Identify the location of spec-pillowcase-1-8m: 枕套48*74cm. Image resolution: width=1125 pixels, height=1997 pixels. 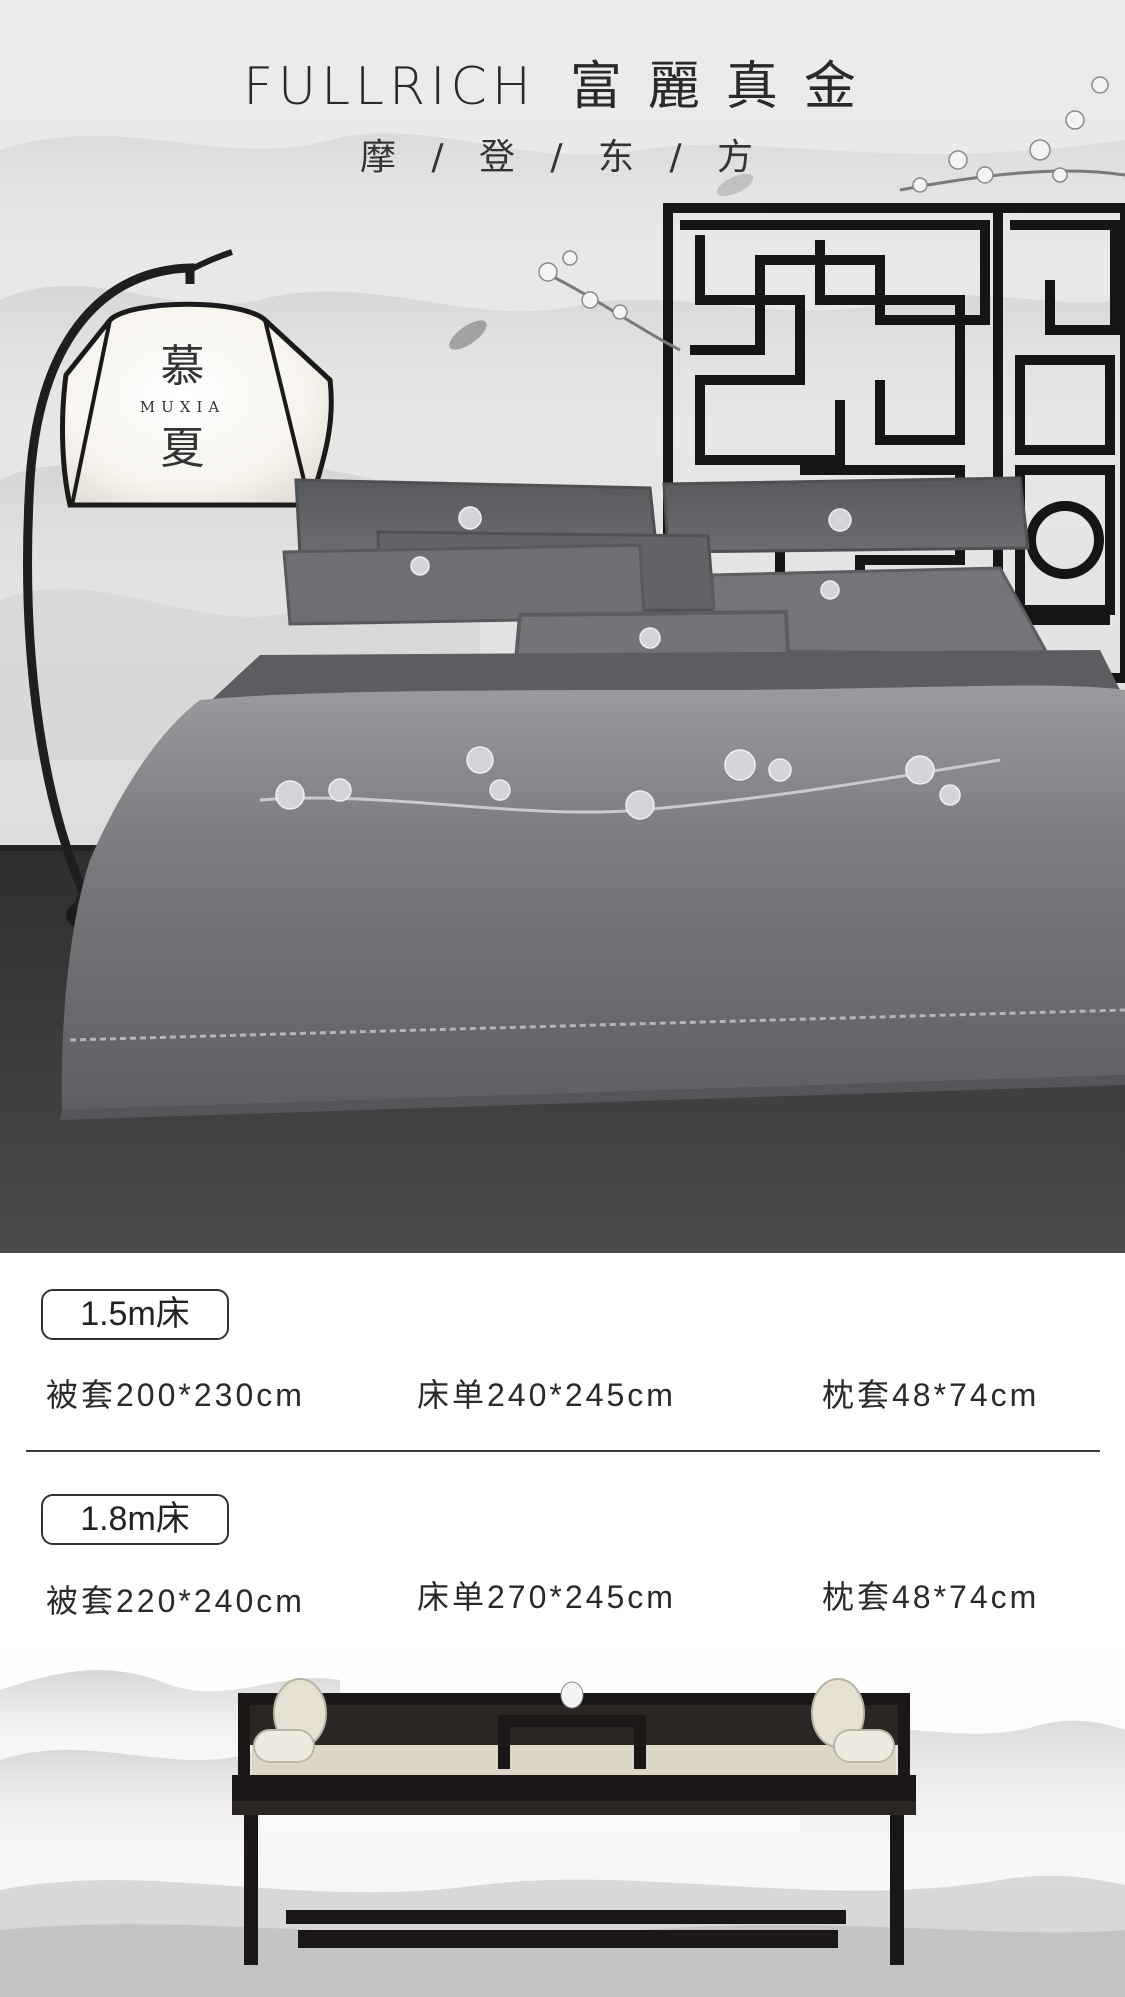
(931, 1597).